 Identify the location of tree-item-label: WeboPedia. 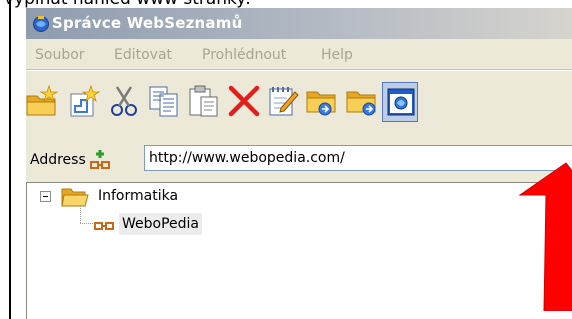
(160, 224).